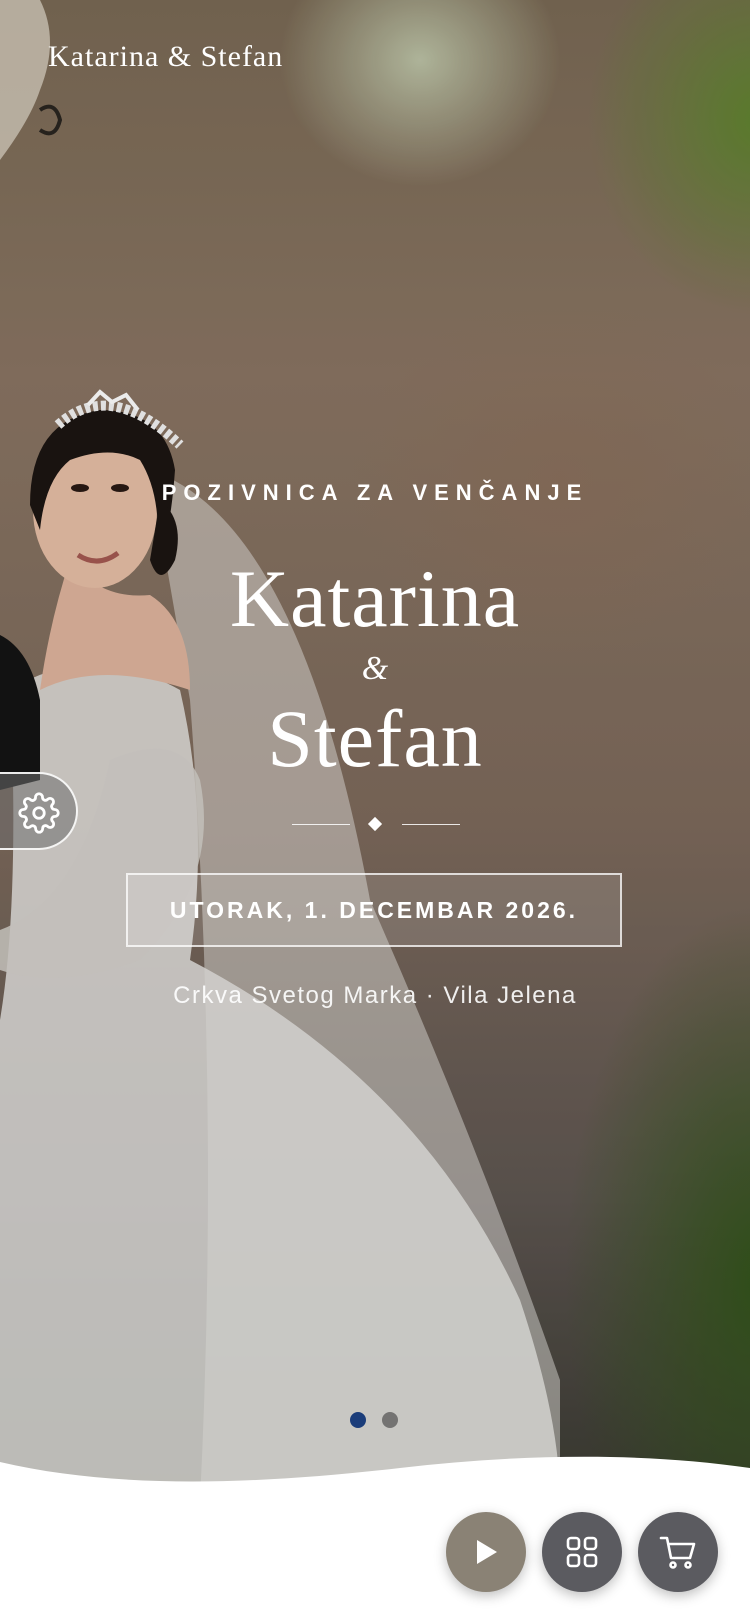 This screenshot has height=1624, width=750. Describe the element at coordinates (375, 1540) in the screenshot. I see `wave-divider` at that location.